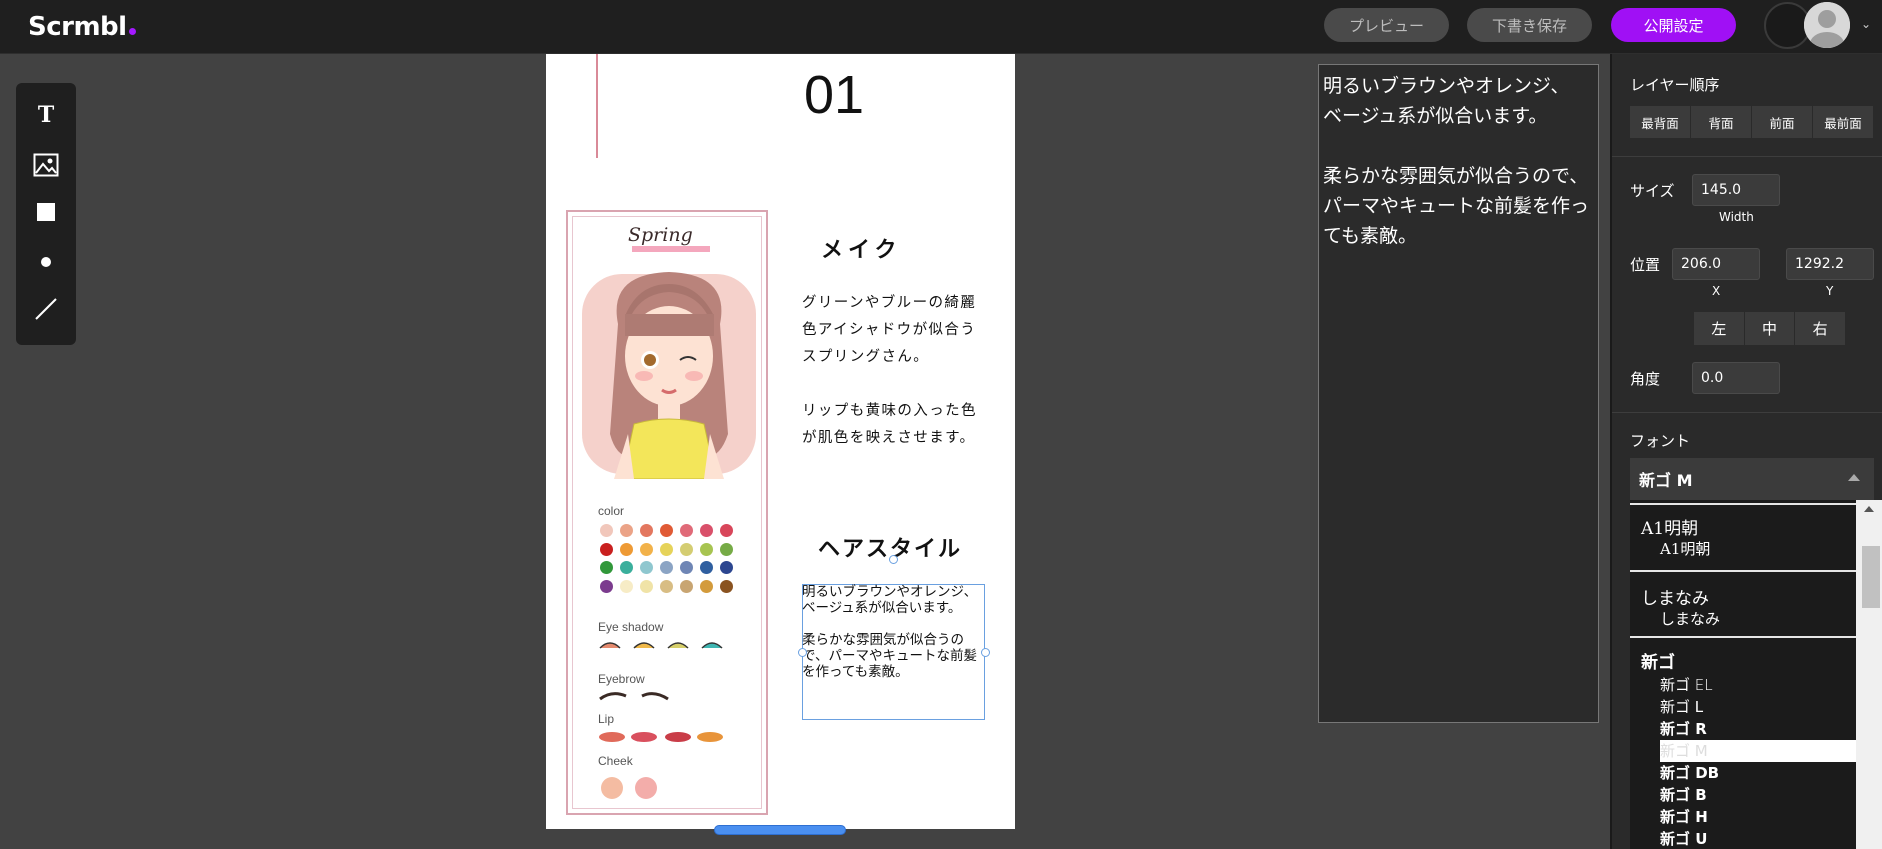 The width and height of the screenshot is (1882, 849). What do you see at coordinates (893, 559) in the screenshot?
I see `rotate-handle` at bounding box center [893, 559].